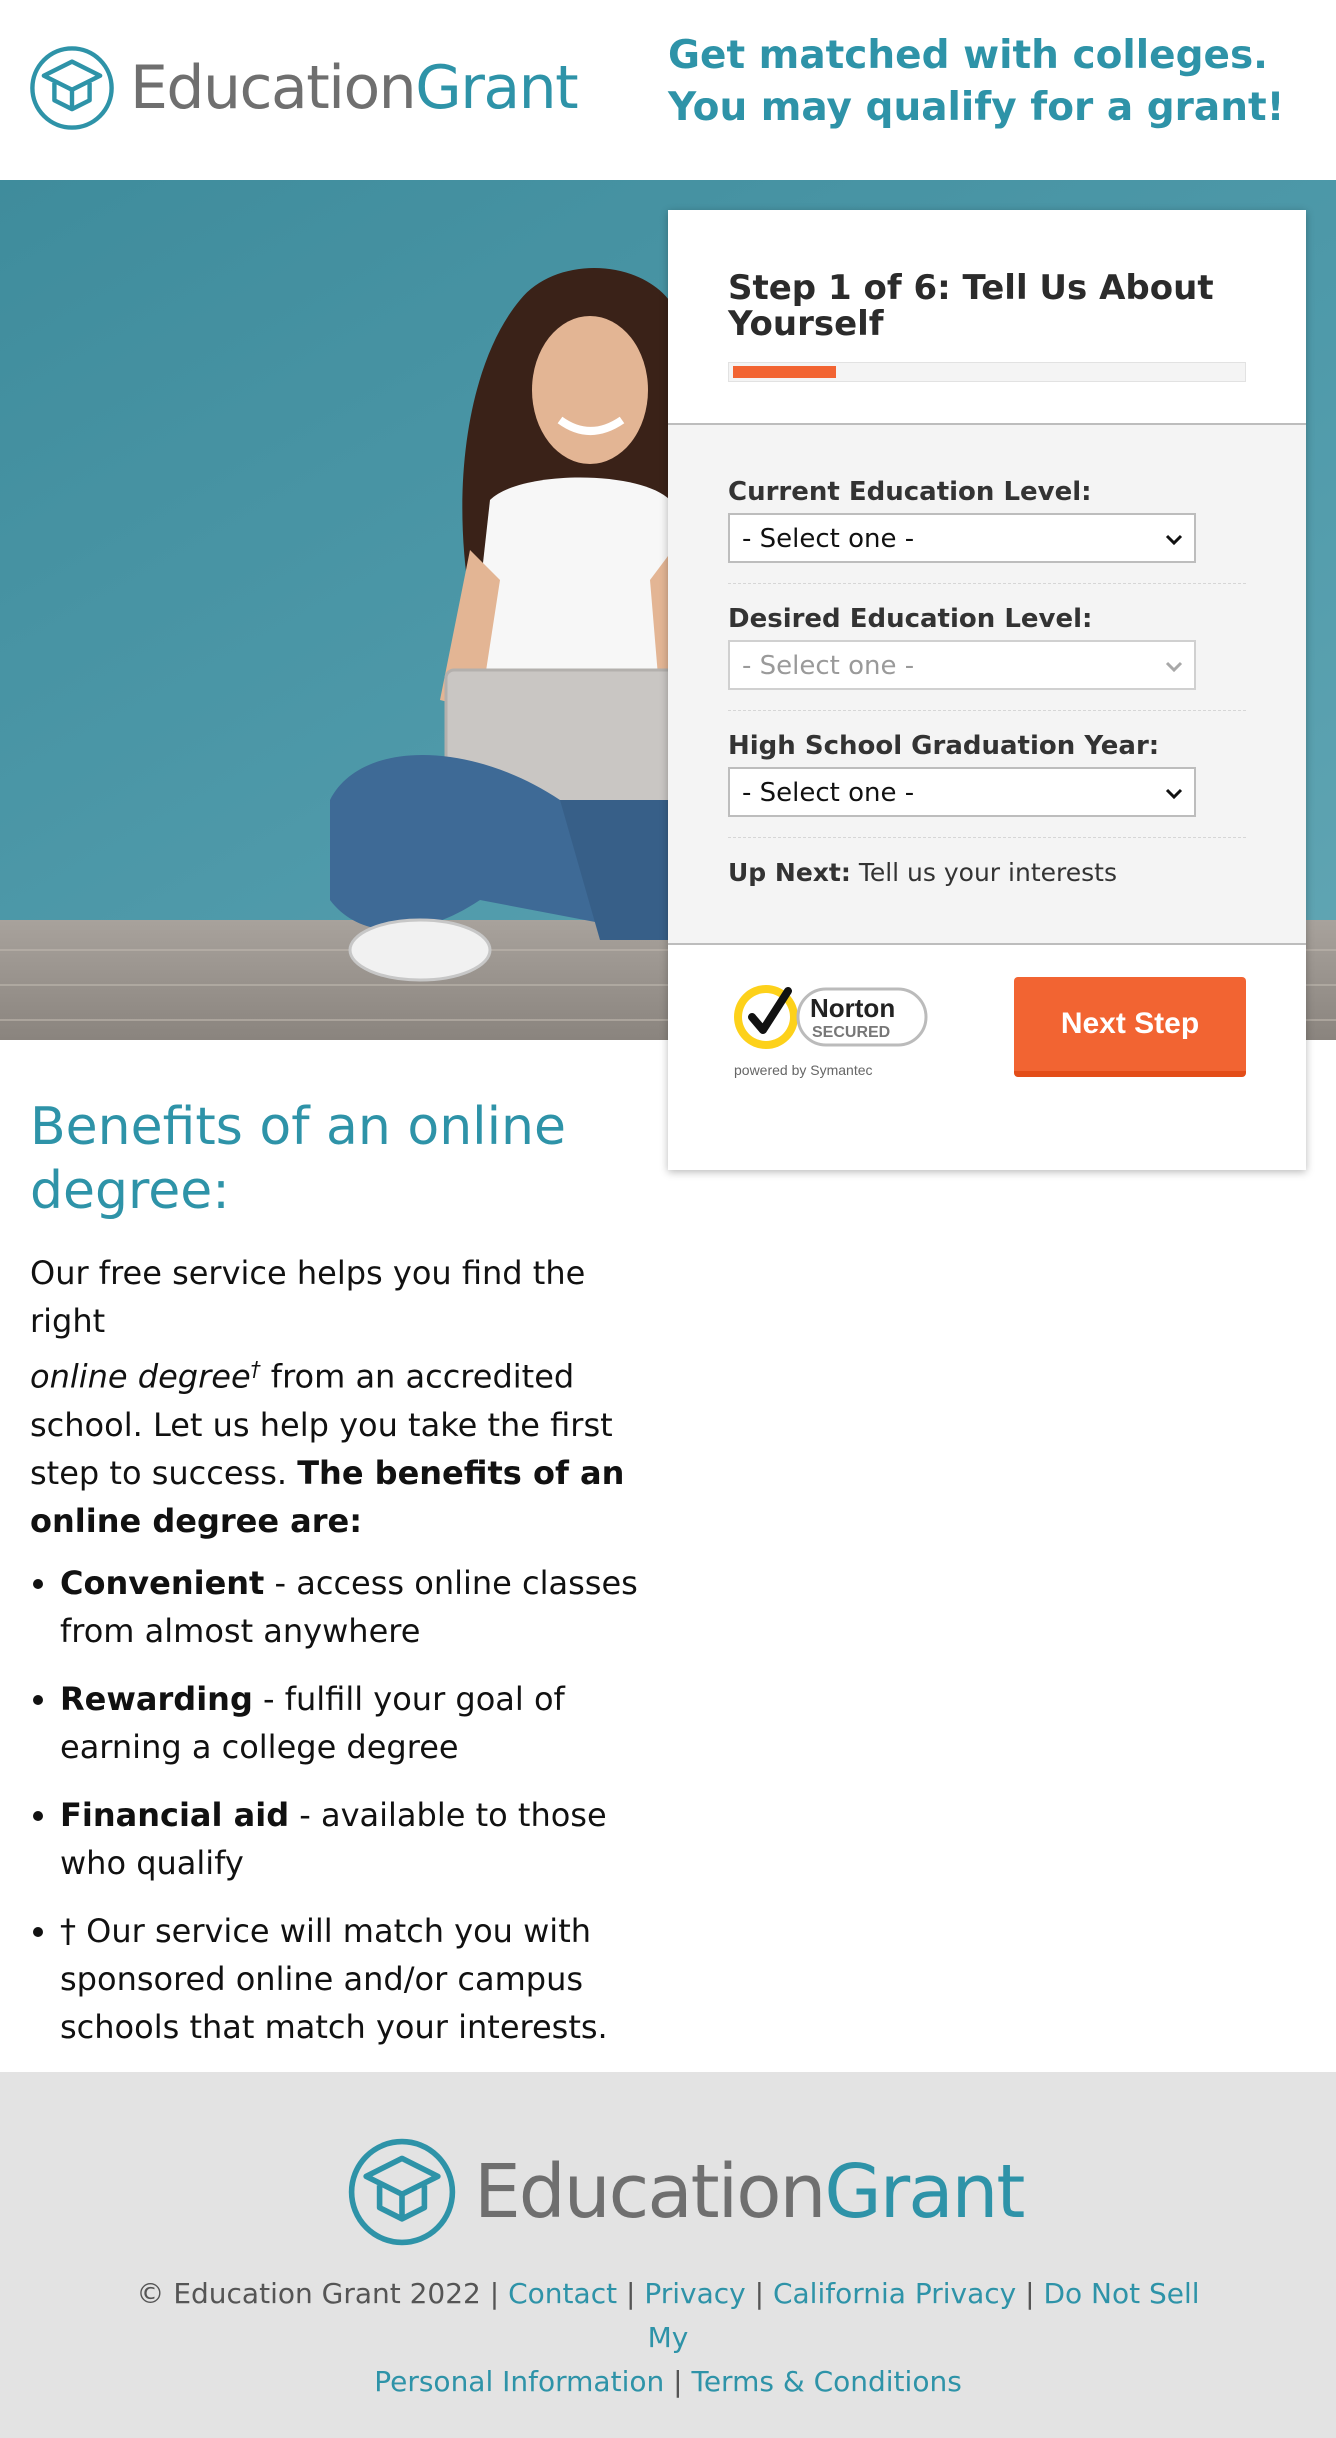 This screenshot has height=2438, width=1336. What do you see at coordinates (308, 2293) in the screenshot?
I see `copyright-text: © Education Grant 2022` at bounding box center [308, 2293].